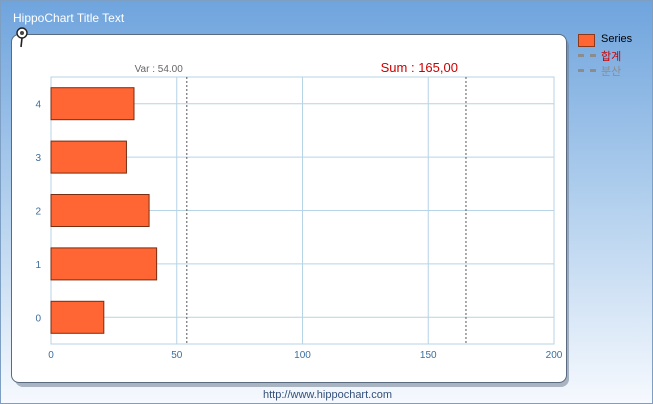 This screenshot has height=404, width=653. What do you see at coordinates (586, 40) in the screenshot?
I see `legend-swatch-series` at bounding box center [586, 40].